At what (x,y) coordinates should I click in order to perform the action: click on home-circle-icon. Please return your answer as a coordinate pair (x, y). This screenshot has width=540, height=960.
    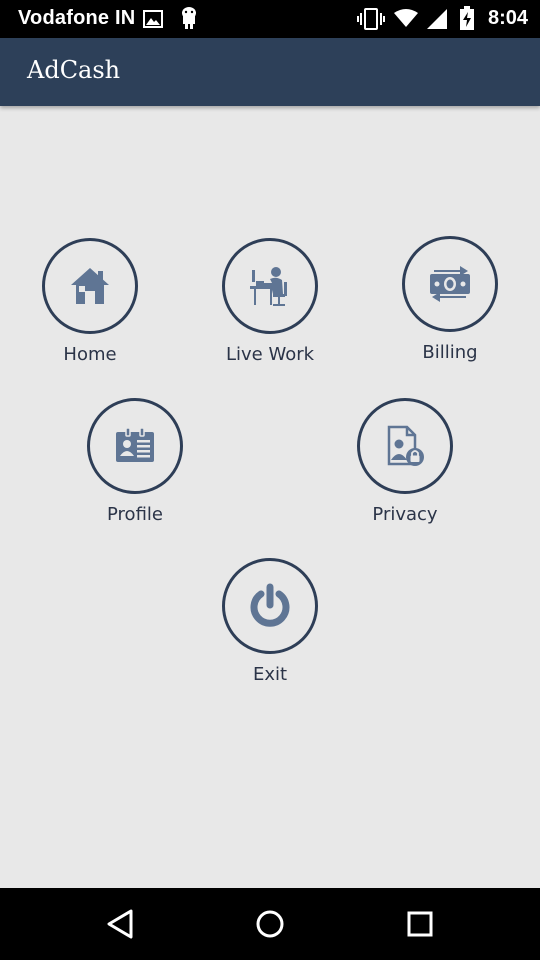
    Looking at the image, I should click on (270, 924).